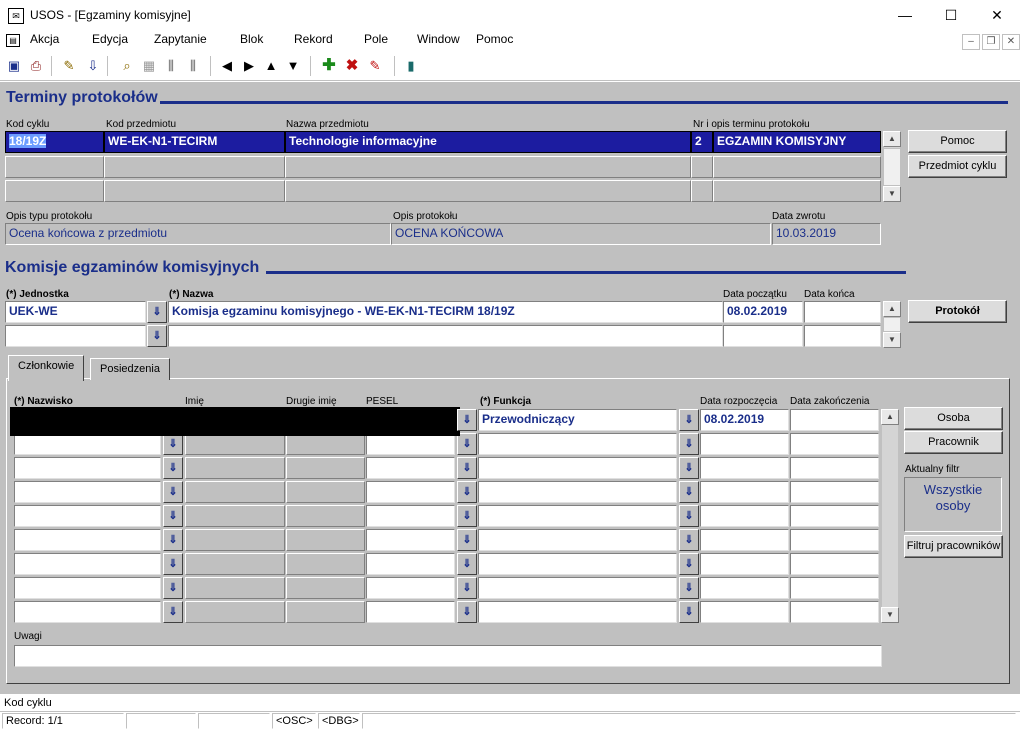 Image resolution: width=1020 pixels, height=732 pixels. I want to click on scroll-up-icon: ▲, so click(892, 309).